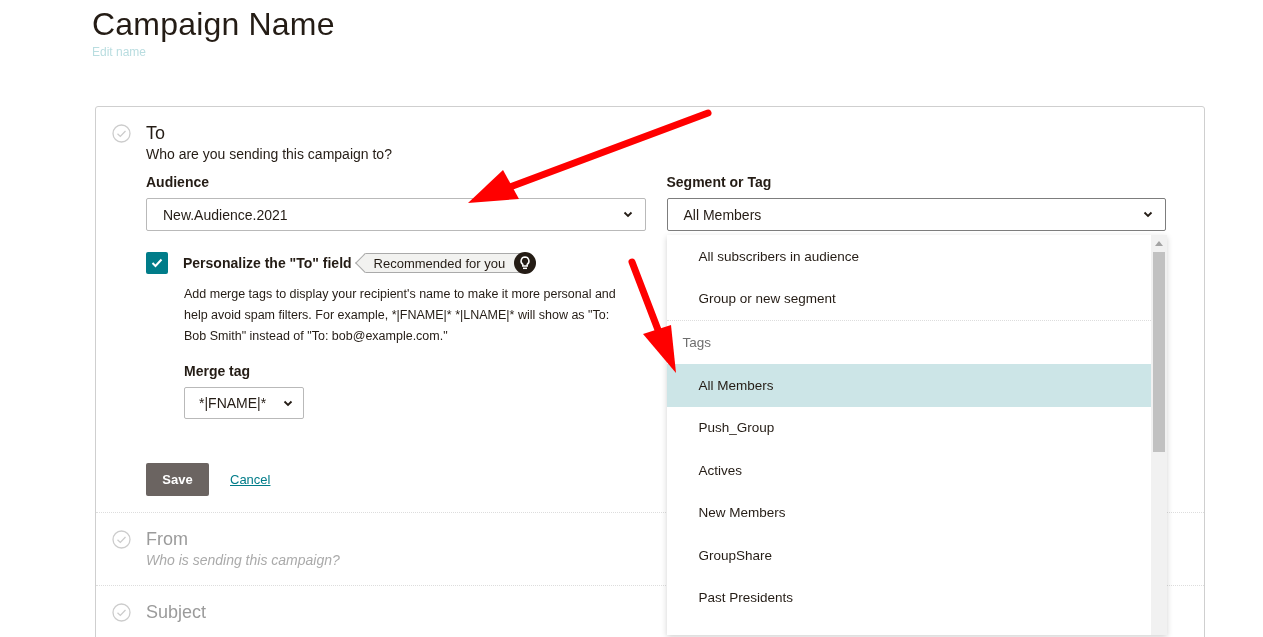 The image size is (1263, 637). What do you see at coordinates (396, 214) in the screenshot?
I see `audience-select: New.Audience.2021` at bounding box center [396, 214].